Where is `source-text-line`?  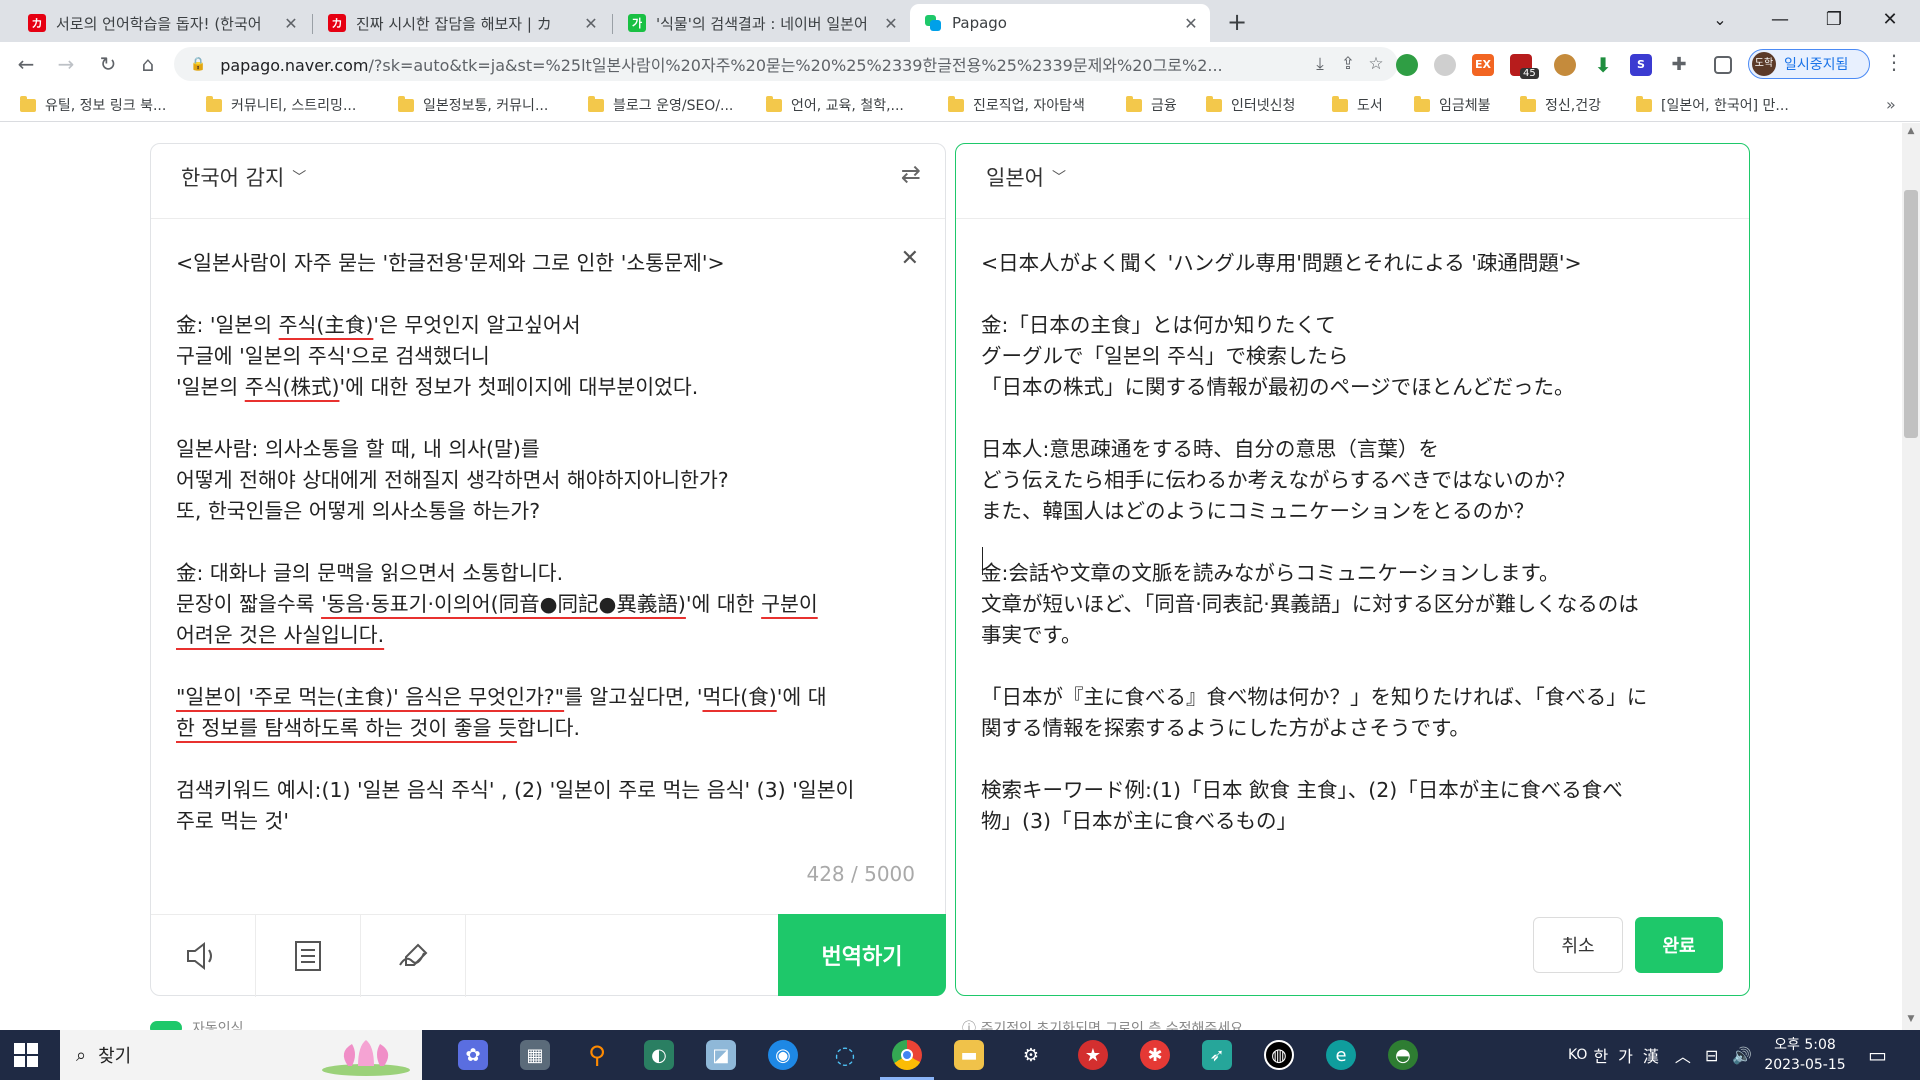
source-text-line is located at coordinates (536, 294).